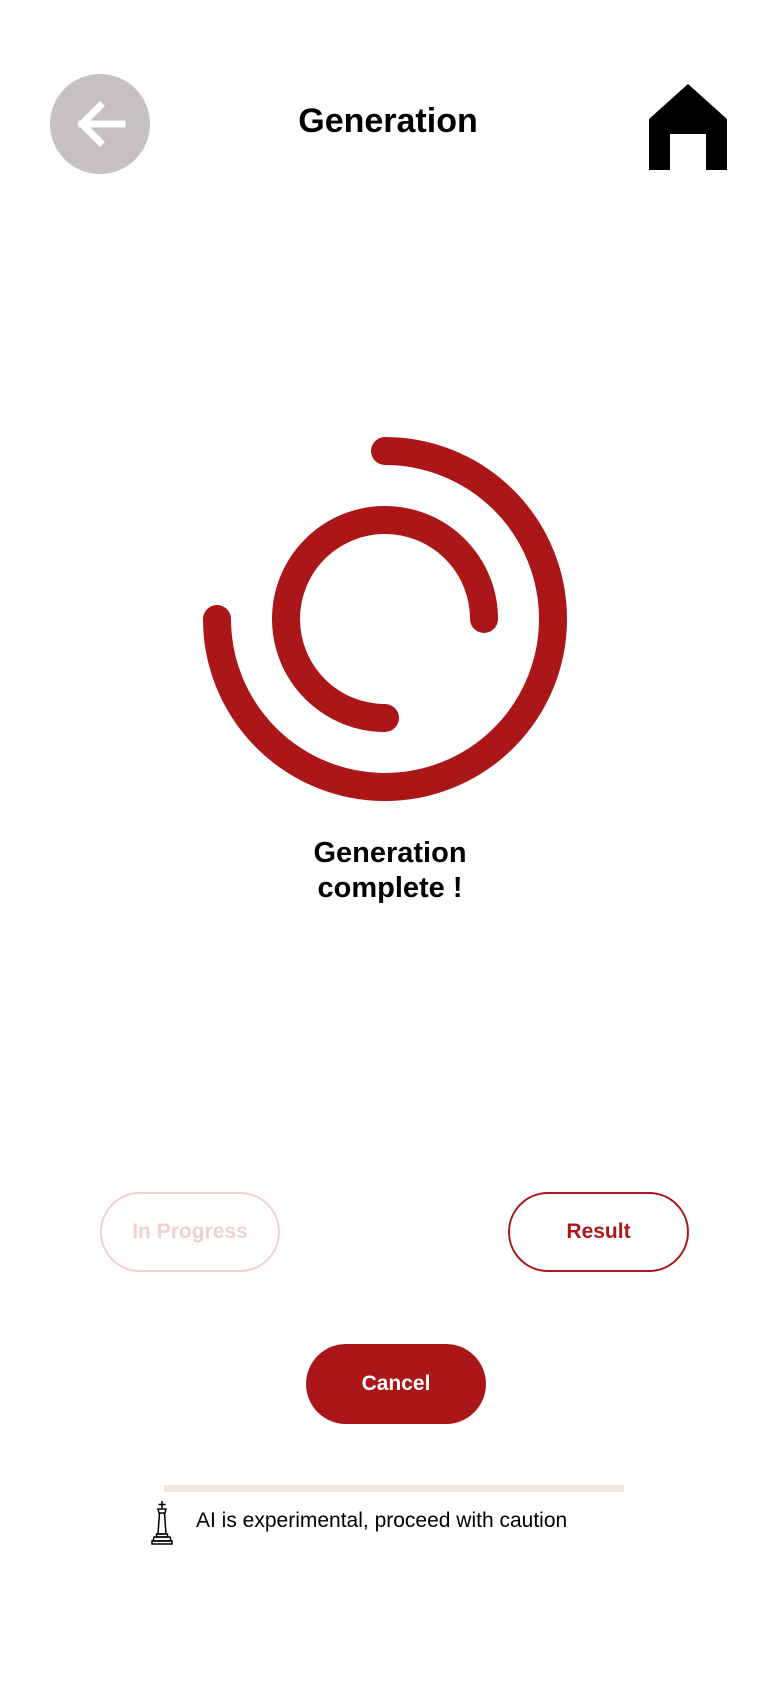 The image size is (780, 1688). What do you see at coordinates (162, 1523) in the screenshot?
I see `chess-king-icon` at bounding box center [162, 1523].